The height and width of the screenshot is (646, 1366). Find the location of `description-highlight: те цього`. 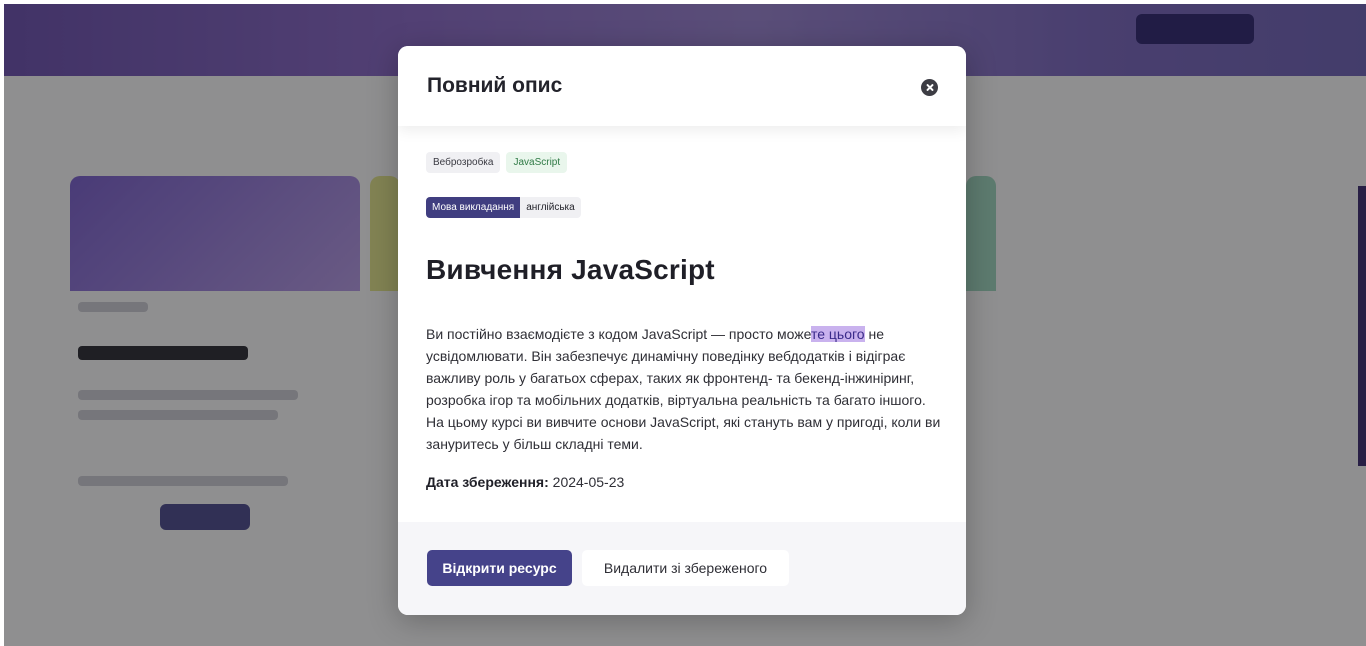

description-highlight: те цього is located at coordinates (837, 334).